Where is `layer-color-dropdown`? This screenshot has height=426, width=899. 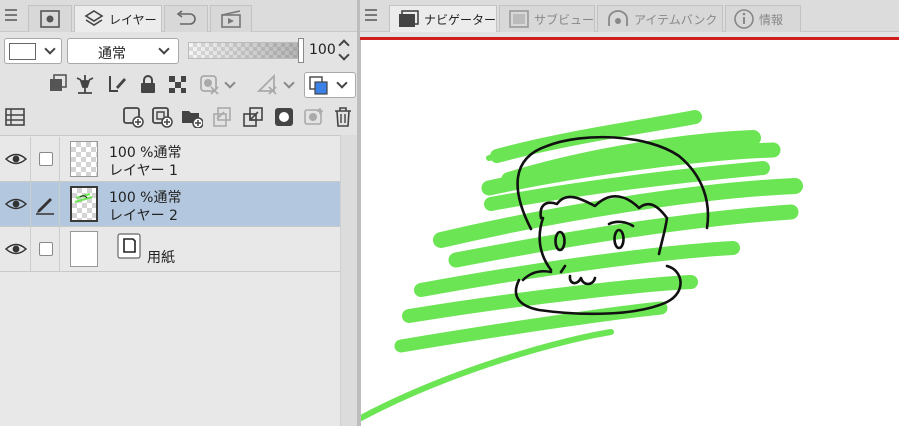
layer-color-dropdown is located at coordinates (33, 51).